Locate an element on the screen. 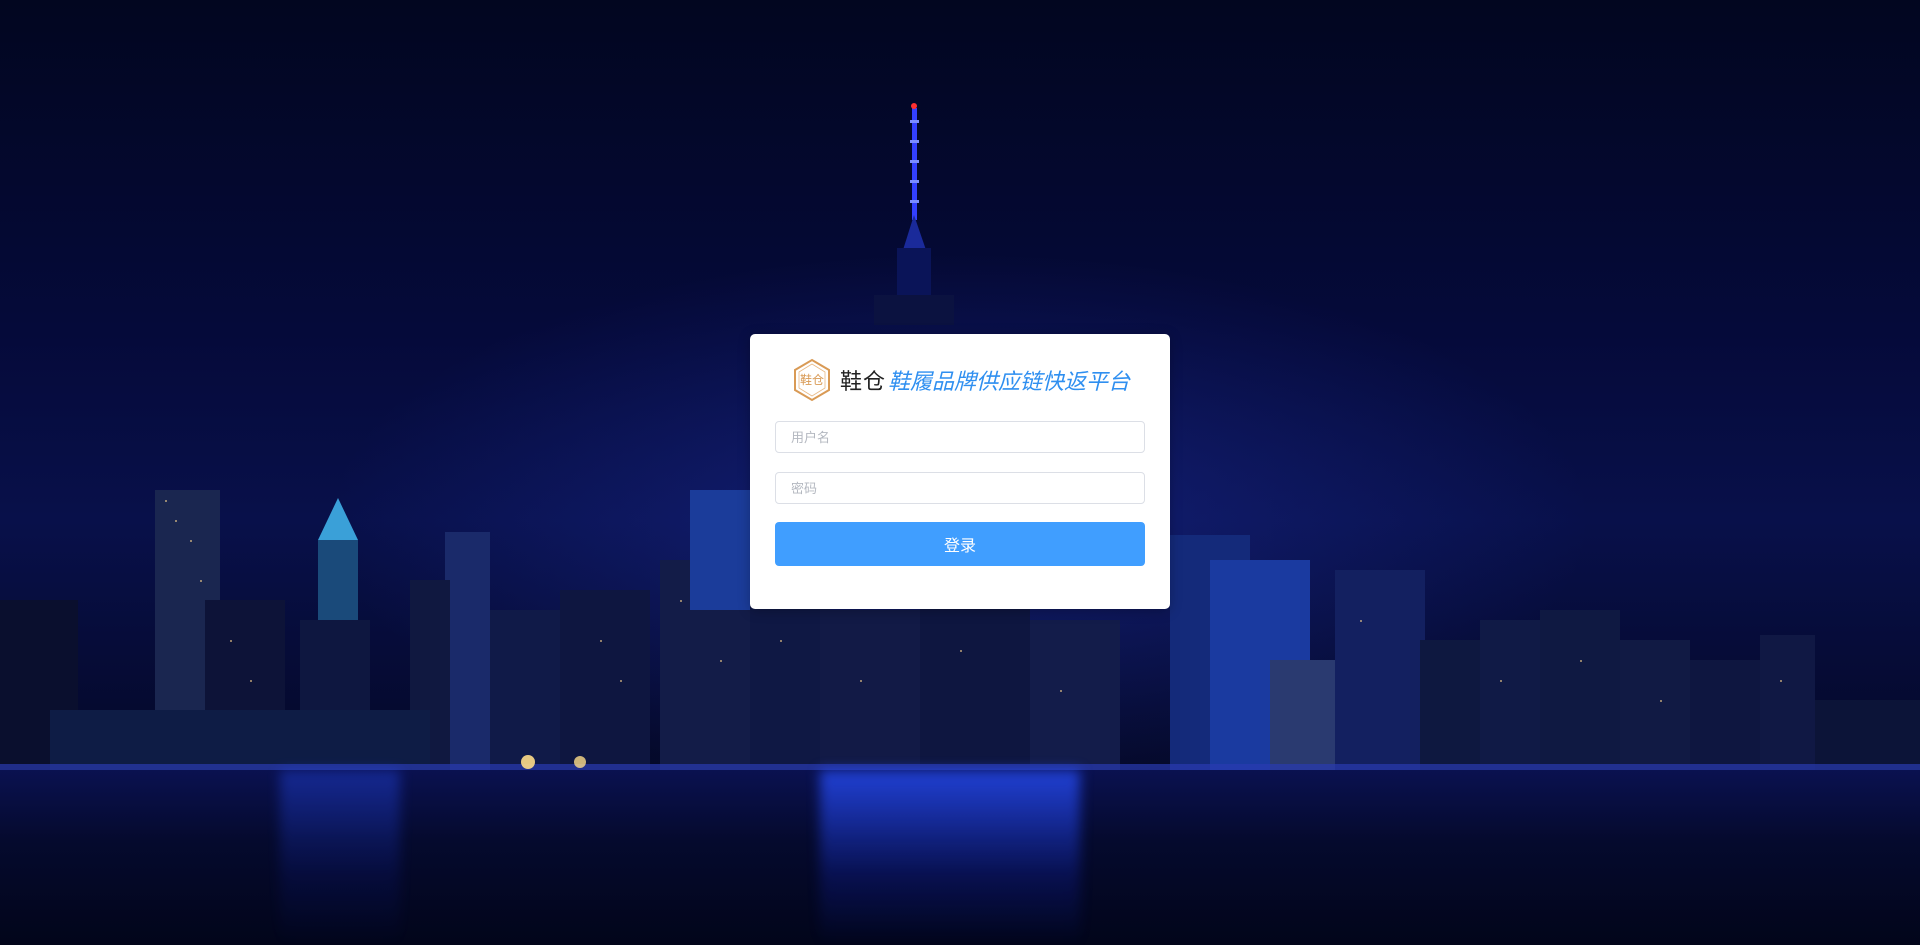  login-card: 鞋仓 鞋仓 鞋履品牌供应链快返平台 登录 is located at coordinates (960, 471).